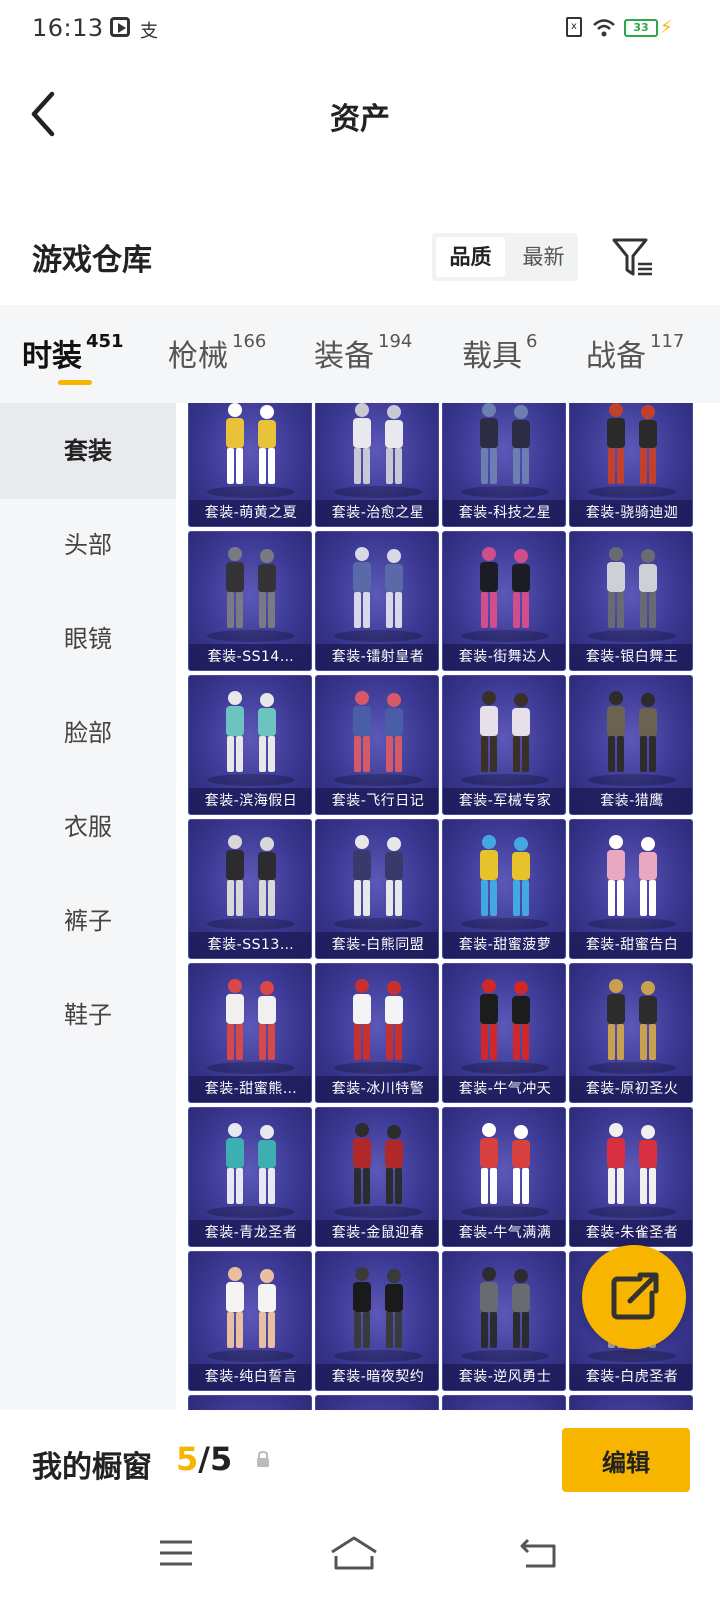 The image size is (720, 1600). I want to click on outfit-card: 套装-银白舞王, so click(631, 601).